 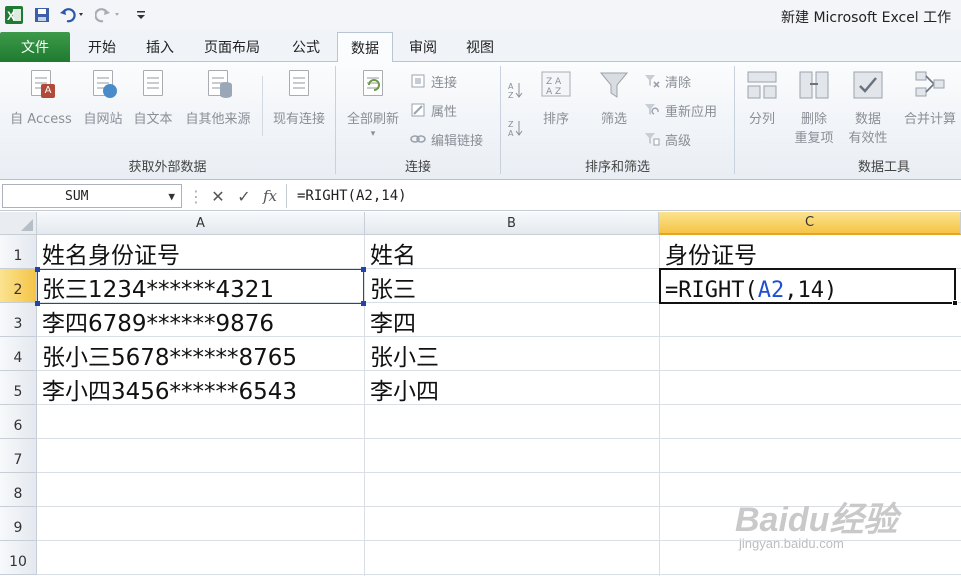 I want to click on cell-a1: 姓名身份证号, so click(x=200, y=252).